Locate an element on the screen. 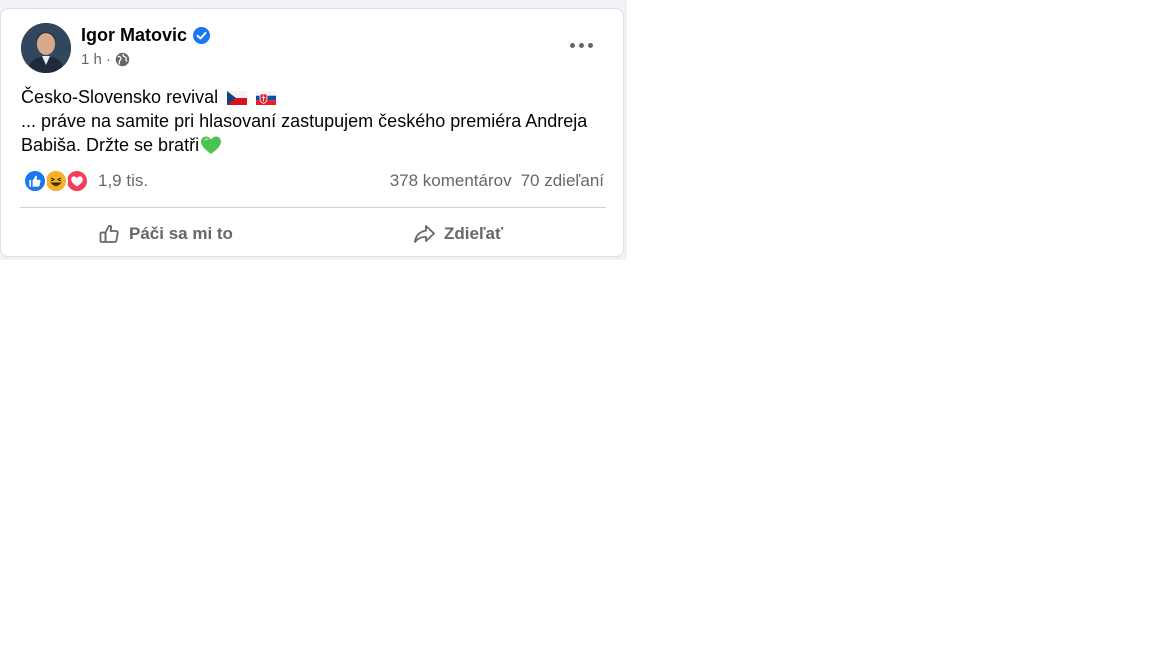 Image resolution: width=1152 pixels, height=648 pixels. post-text-title: Česko-Slovensko revival is located at coordinates (120, 97).